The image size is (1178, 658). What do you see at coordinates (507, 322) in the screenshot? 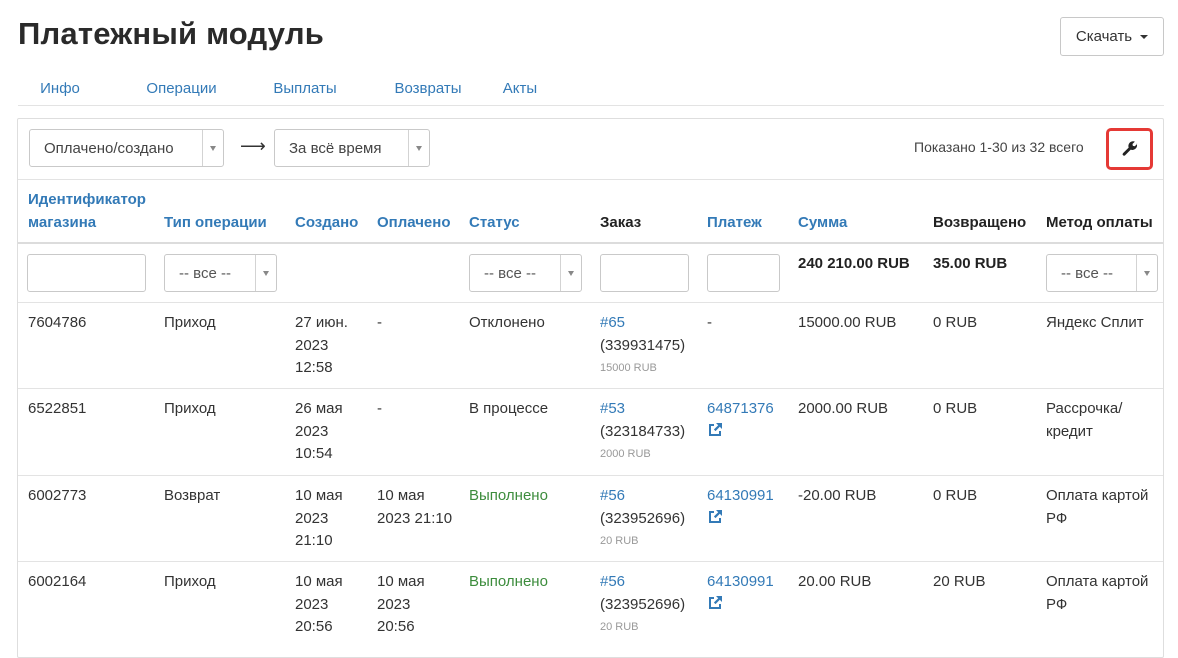
I see `status-cell: Отклонено` at bounding box center [507, 322].